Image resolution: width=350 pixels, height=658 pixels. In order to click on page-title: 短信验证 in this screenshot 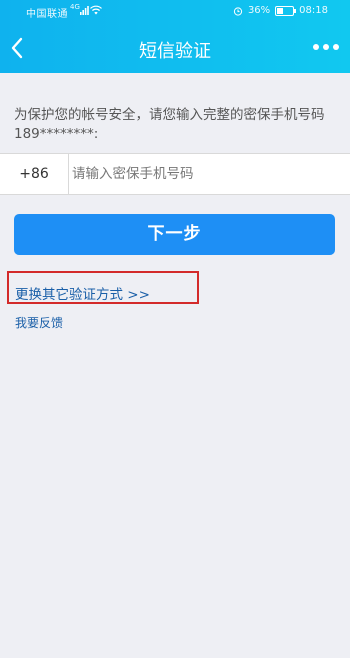, I will do `click(175, 51)`.